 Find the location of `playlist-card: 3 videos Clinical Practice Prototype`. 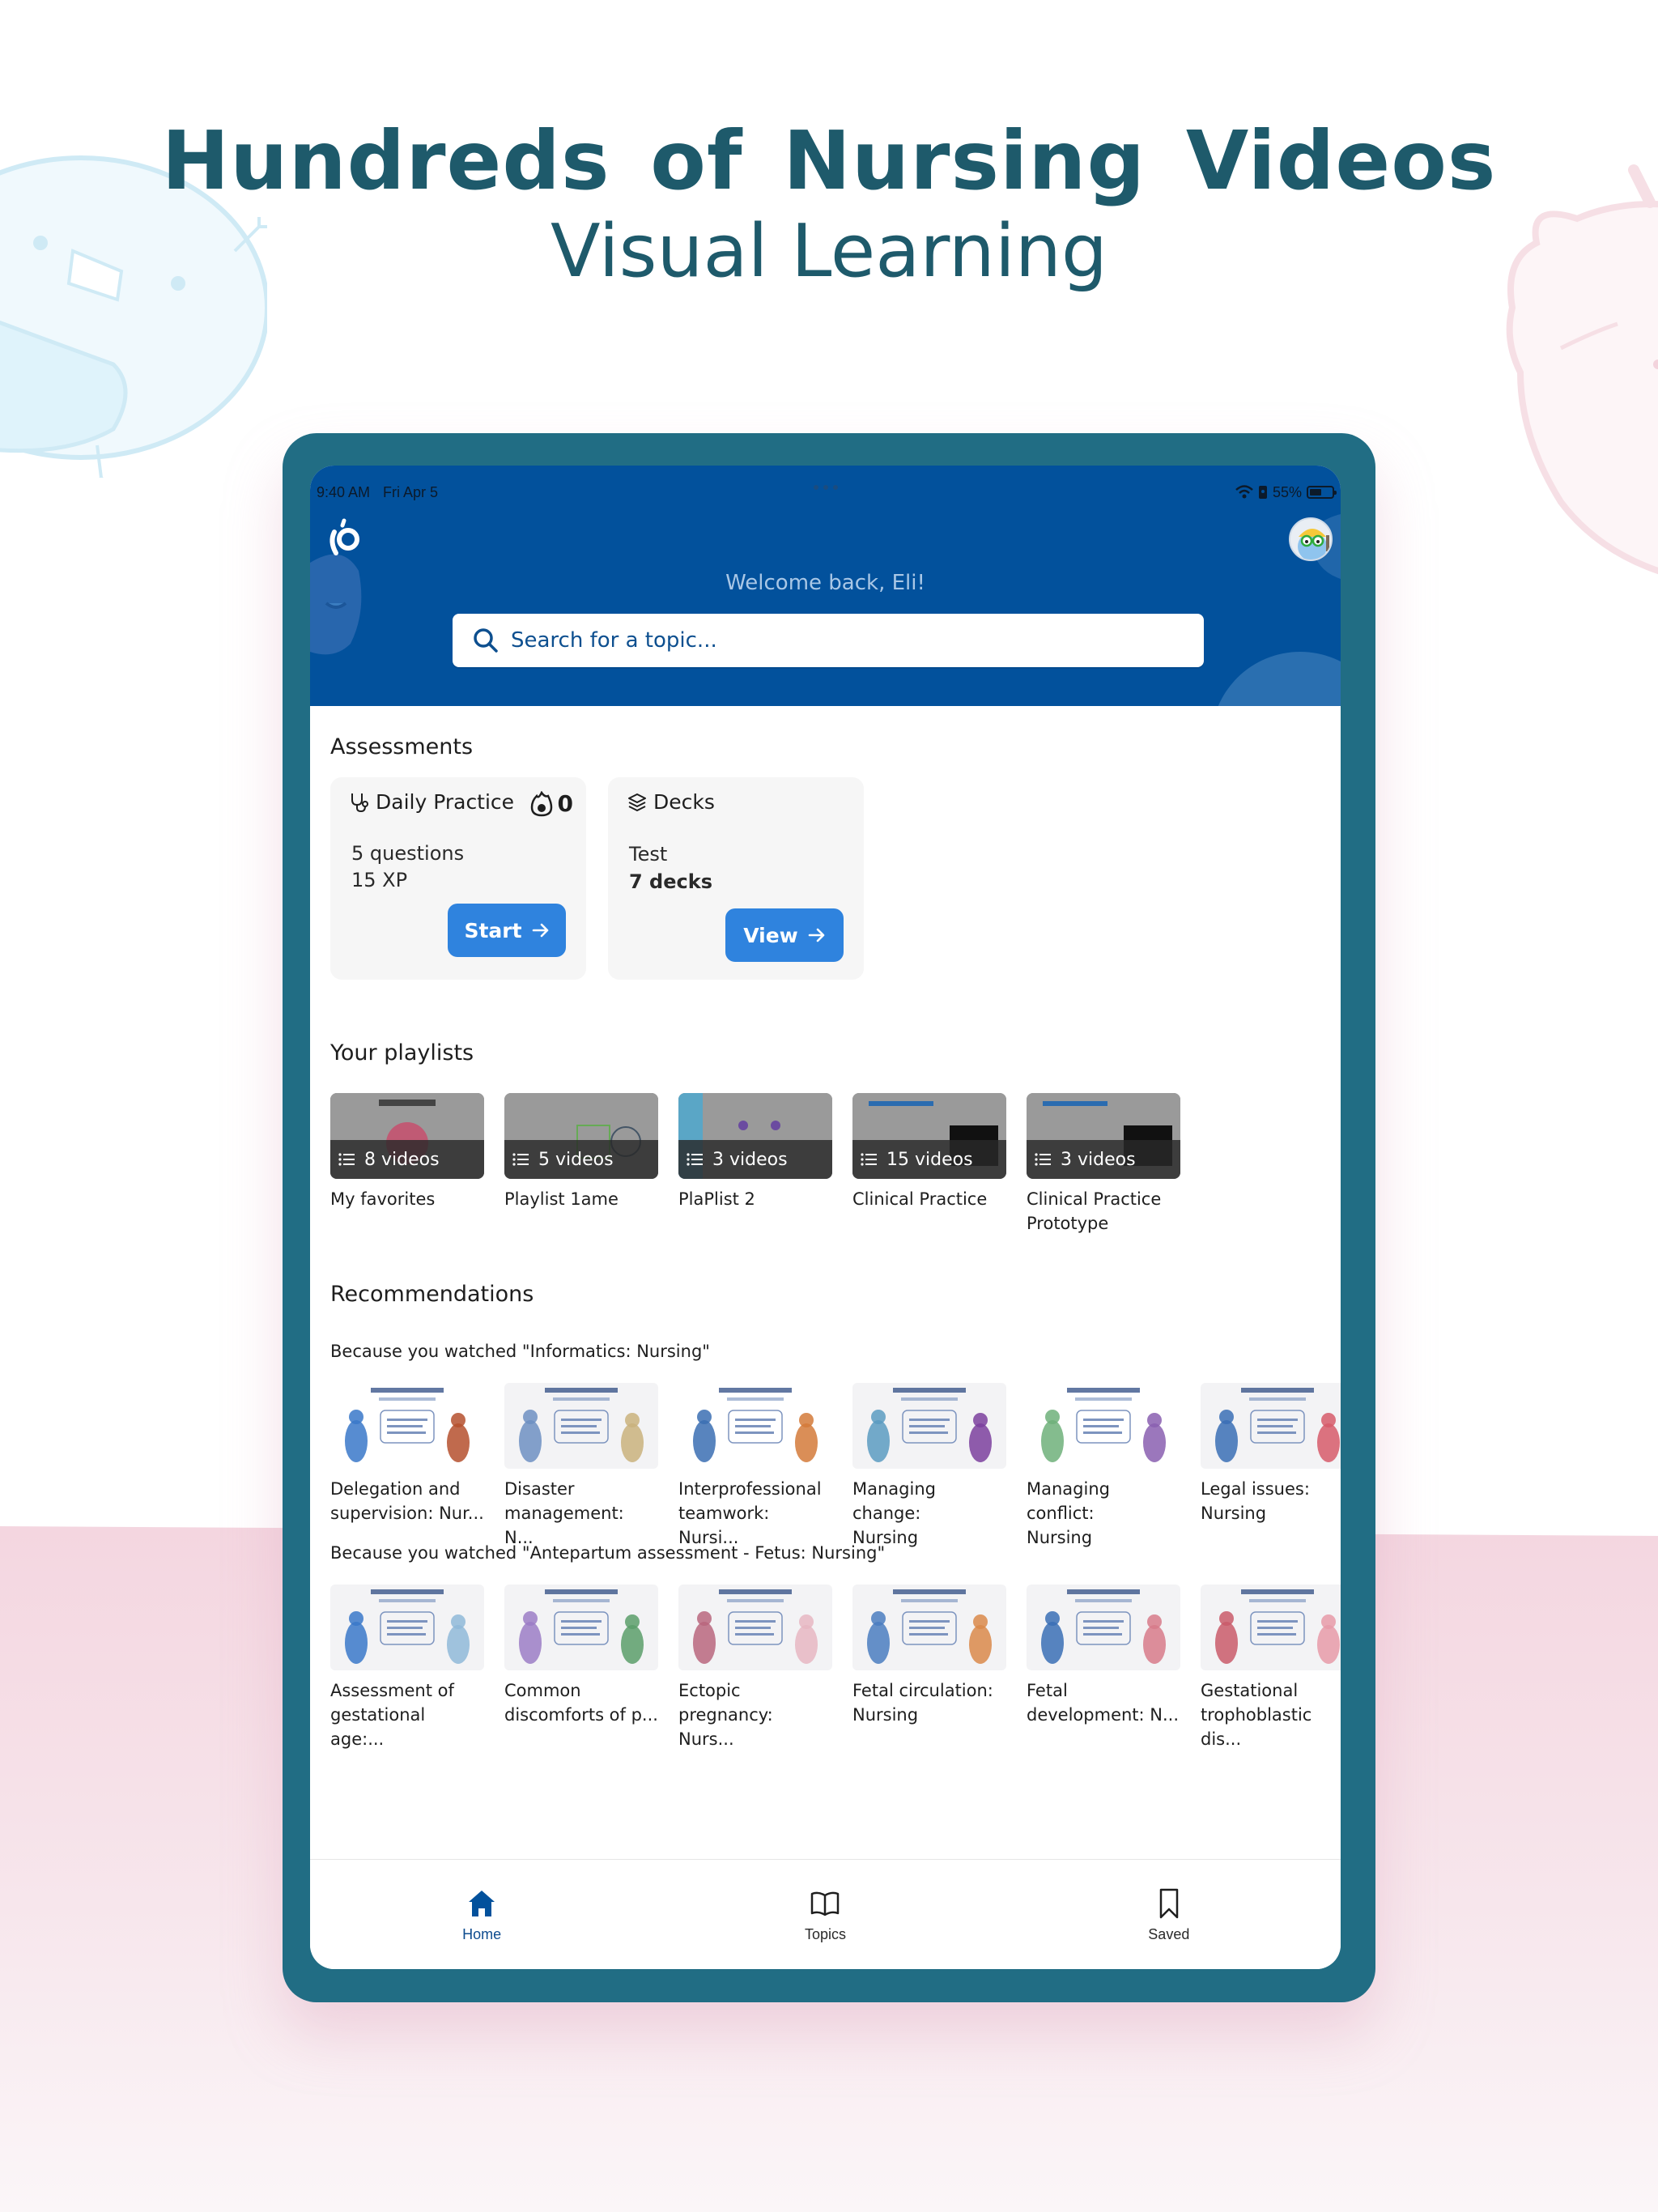

playlist-card: 3 videos Clinical Practice Prototype is located at coordinates (1103, 1164).